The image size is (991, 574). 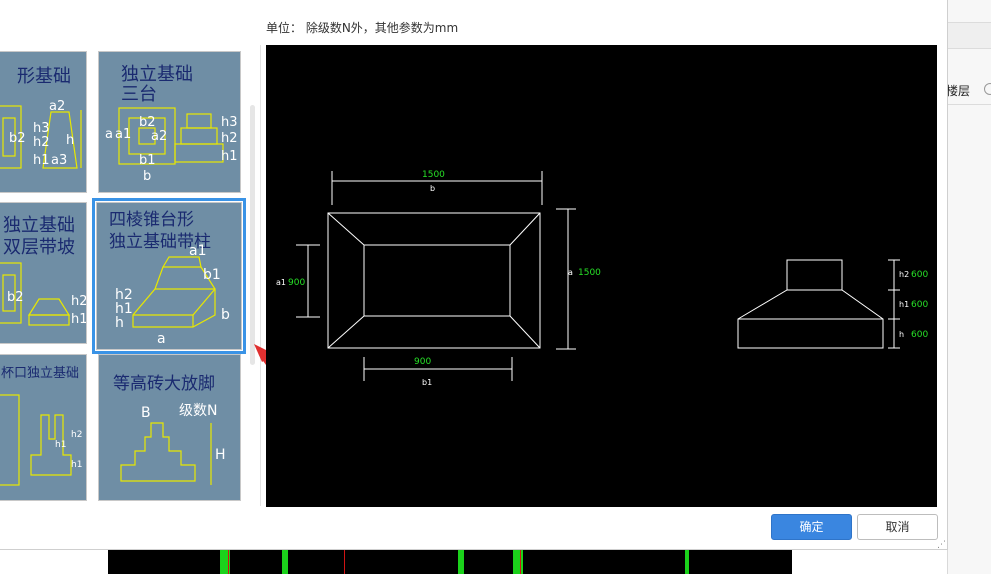 I want to click on dim-label: H, so click(x=220, y=455).